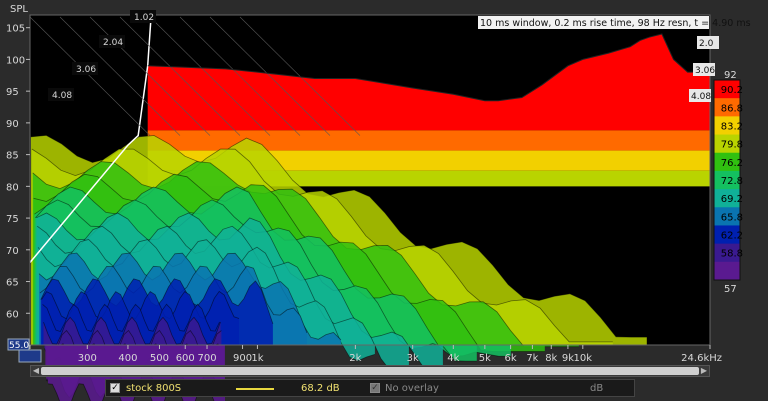  What do you see at coordinates (242, 358) in the screenshot?
I see `x-tick-label: 900` at bounding box center [242, 358].